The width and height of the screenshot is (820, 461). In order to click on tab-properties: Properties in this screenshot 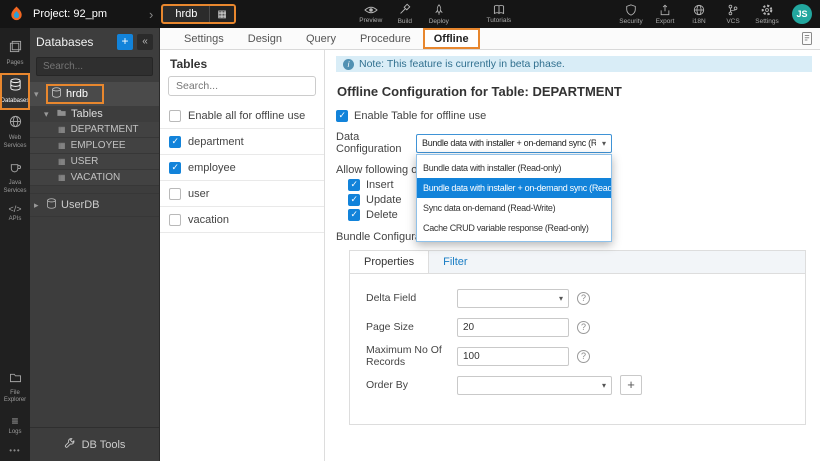, I will do `click(390, 262)`.